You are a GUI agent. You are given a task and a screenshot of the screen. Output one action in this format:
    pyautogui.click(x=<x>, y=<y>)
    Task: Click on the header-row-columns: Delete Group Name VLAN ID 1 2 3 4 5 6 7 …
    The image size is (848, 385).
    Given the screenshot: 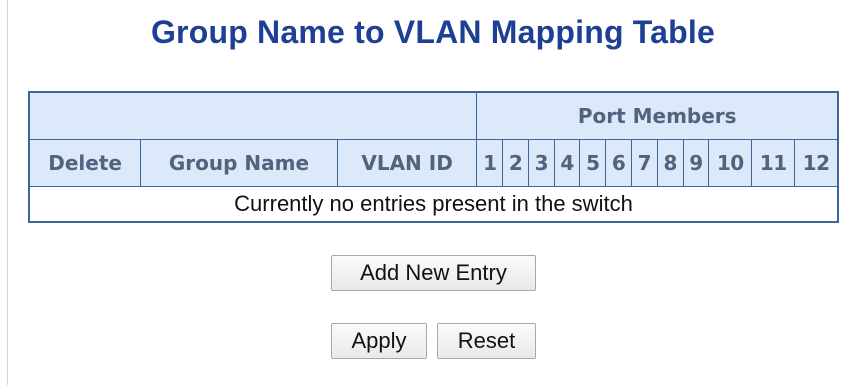 What is the action you would take?
    pyautogui.click(x=433, y=163)
    